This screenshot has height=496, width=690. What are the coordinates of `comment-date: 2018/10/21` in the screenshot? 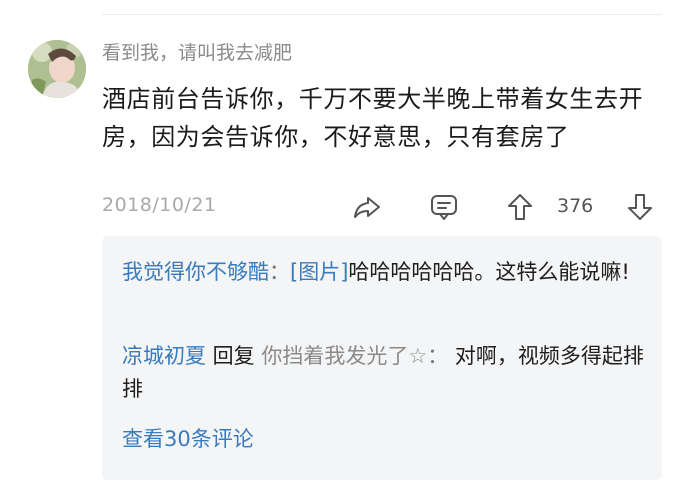 It's located at (159, 205).